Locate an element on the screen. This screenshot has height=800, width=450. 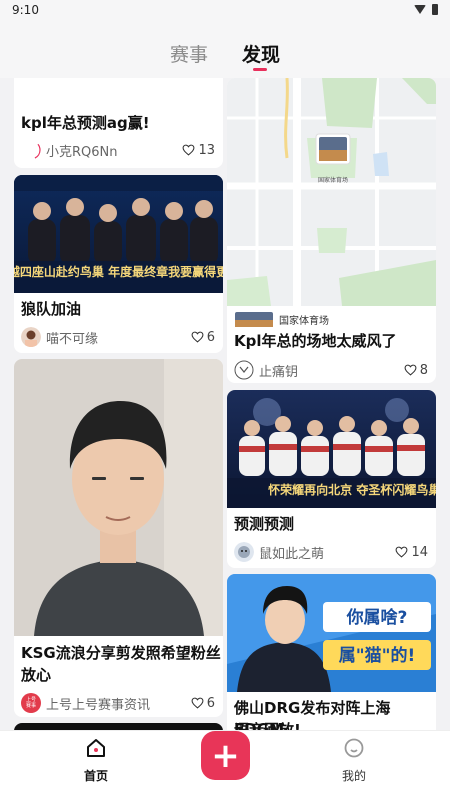
venue-tag: 国家体育场 is located at coordinates (282, 319).